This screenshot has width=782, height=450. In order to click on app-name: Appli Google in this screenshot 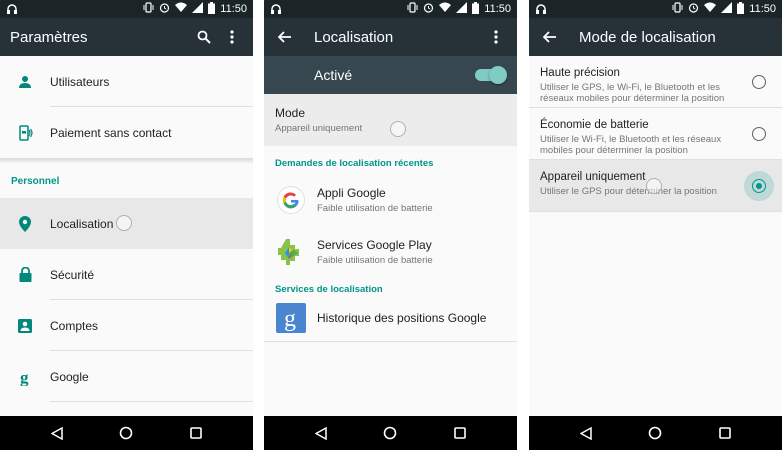, I will do `click(351, 193)`.